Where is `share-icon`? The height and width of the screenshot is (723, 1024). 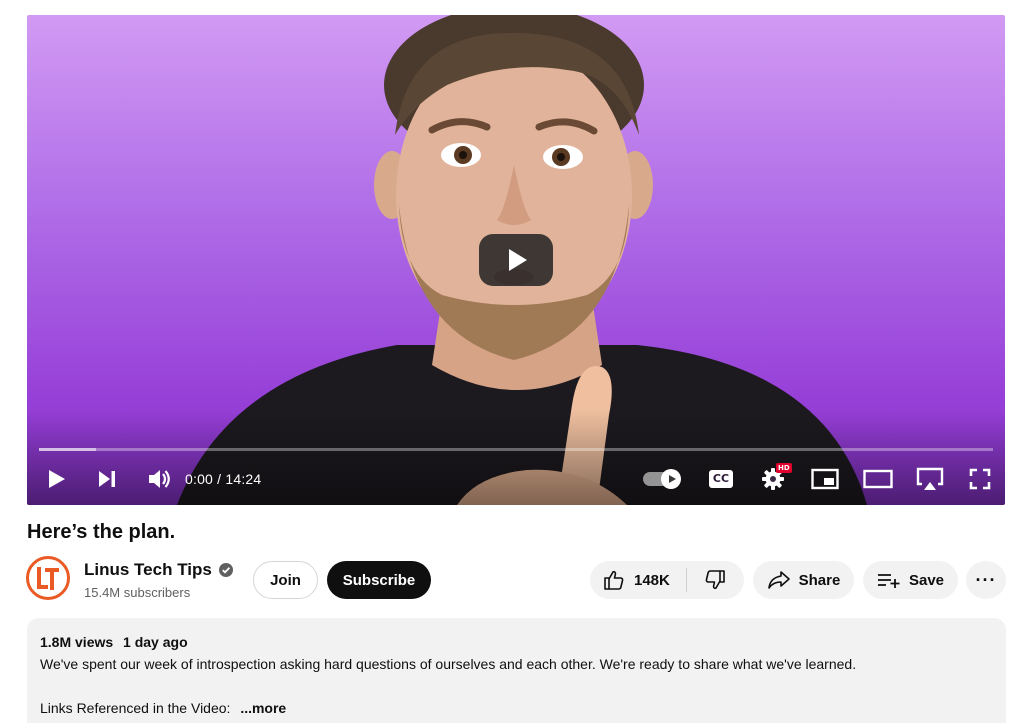
share-icon is located at coordinates (778, 580).